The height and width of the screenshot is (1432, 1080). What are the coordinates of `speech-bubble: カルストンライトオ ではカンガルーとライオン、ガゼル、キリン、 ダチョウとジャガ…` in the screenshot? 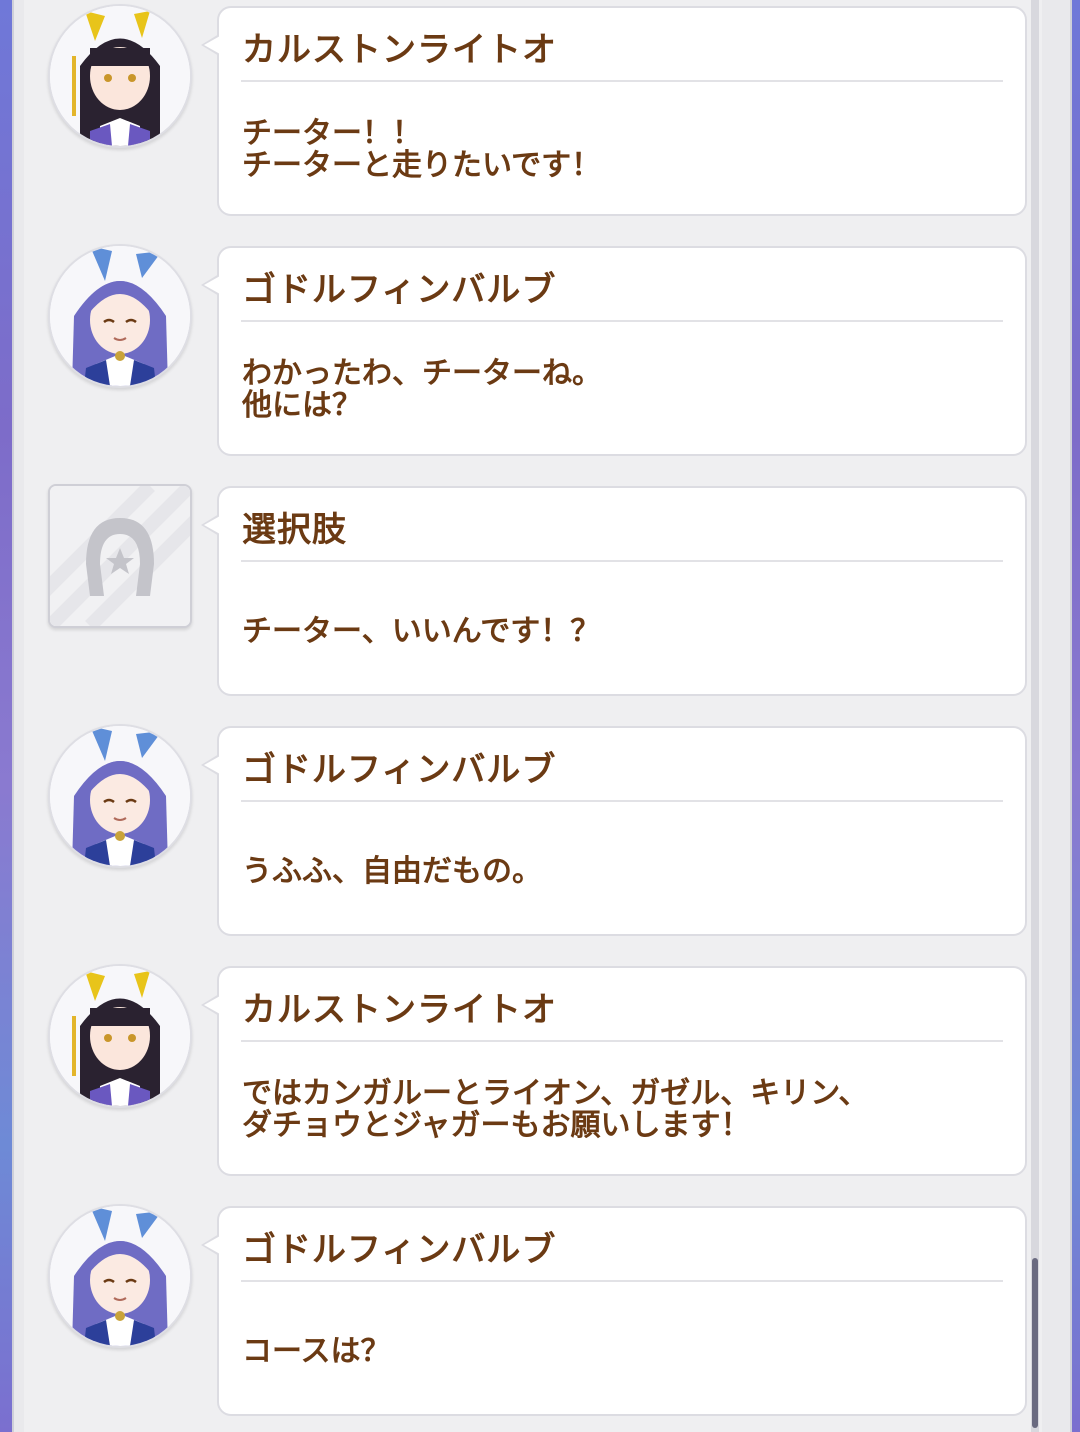 It's located at (614, 1071).